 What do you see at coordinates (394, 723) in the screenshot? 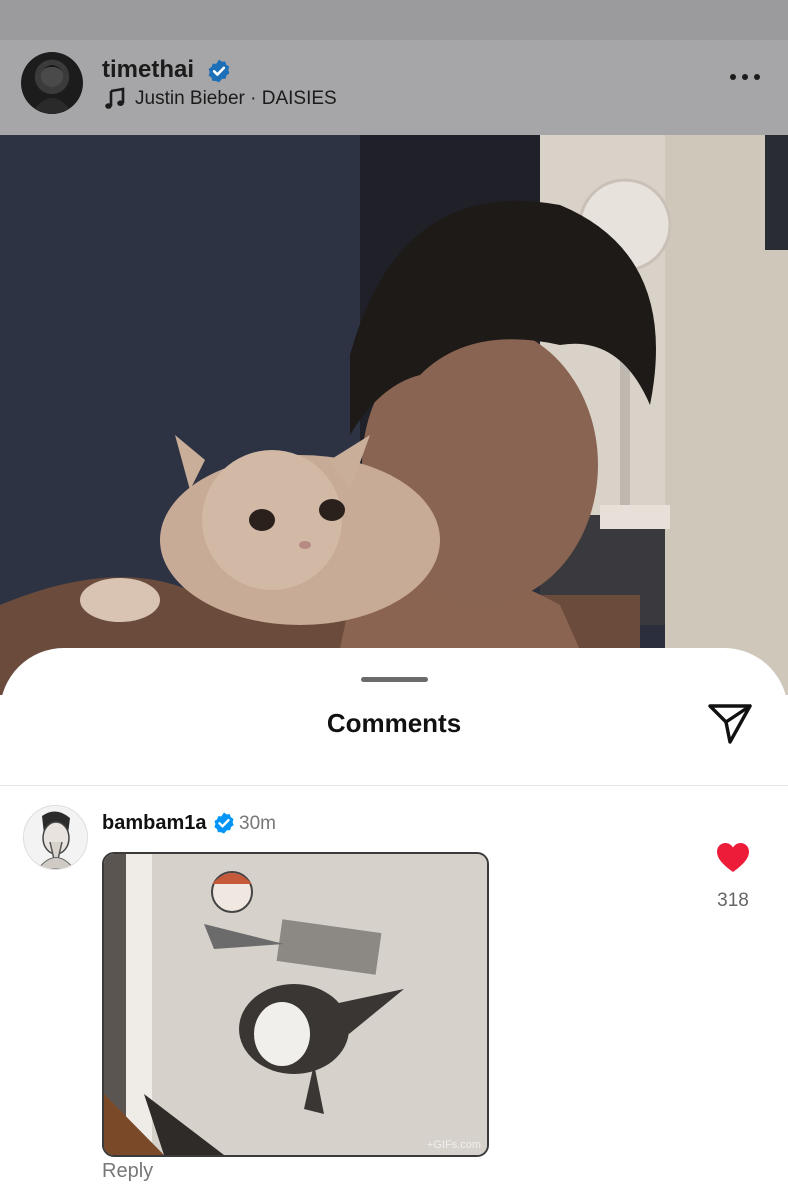
I see `comments-title: Comments` at bounding box center [394, 723].